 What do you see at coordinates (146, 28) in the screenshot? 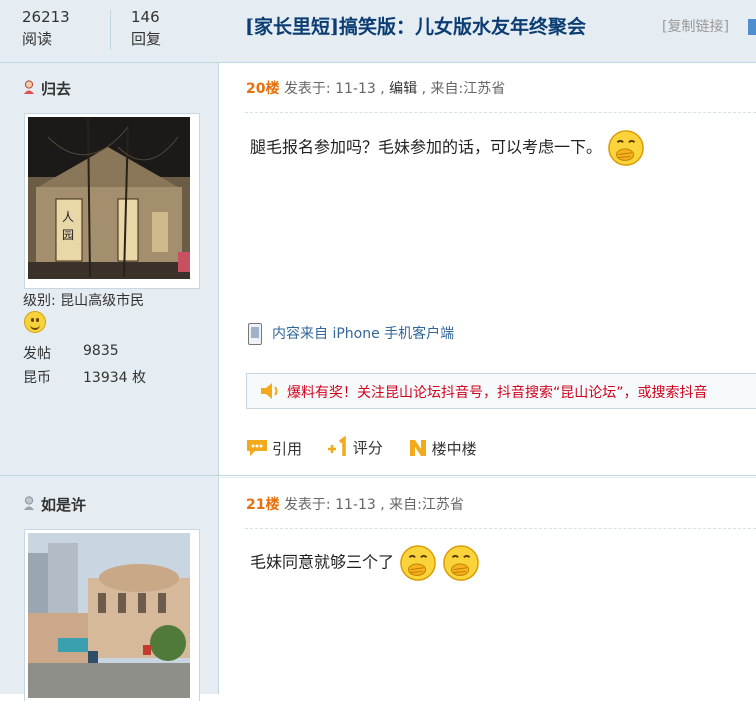
I see `replies-stat: 146 回复` at bounding box center [146, 28].